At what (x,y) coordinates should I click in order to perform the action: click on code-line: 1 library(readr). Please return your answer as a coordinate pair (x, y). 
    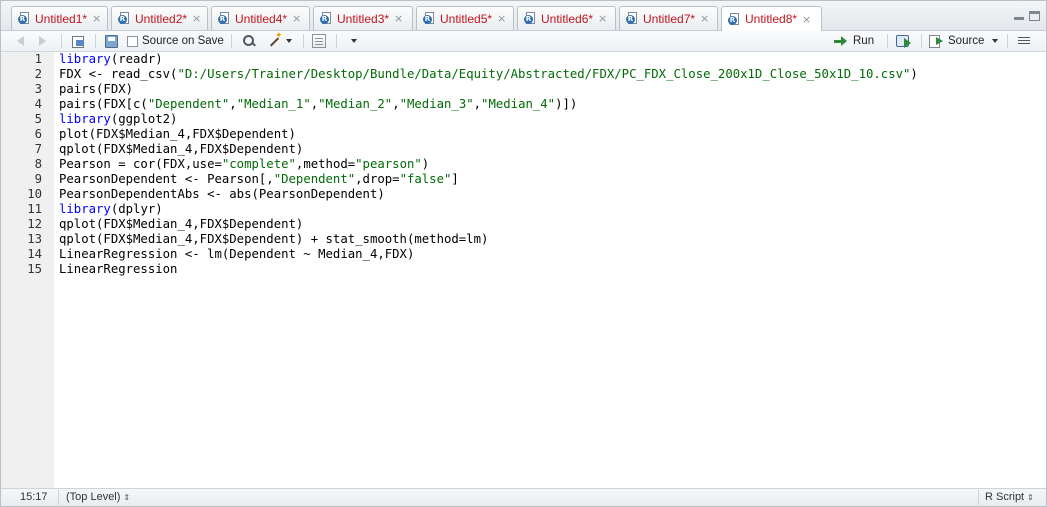
    Looking at the image, I should click on (523, 59).